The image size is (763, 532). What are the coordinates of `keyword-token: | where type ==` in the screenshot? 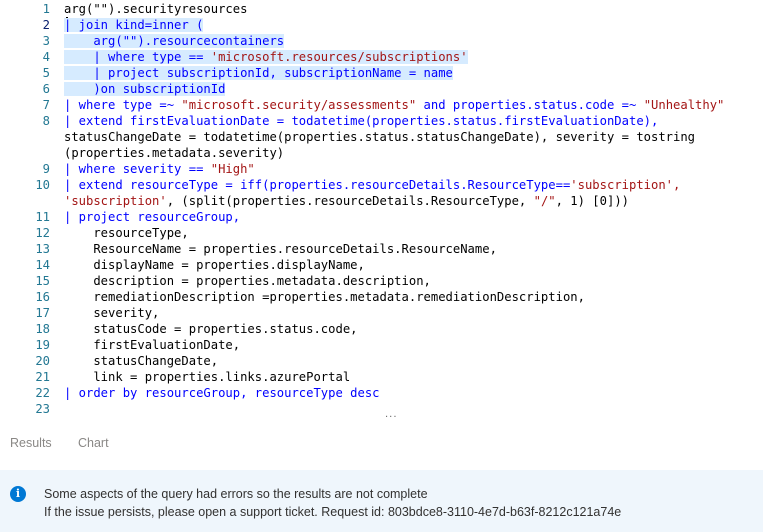 It's located at (137, 57).